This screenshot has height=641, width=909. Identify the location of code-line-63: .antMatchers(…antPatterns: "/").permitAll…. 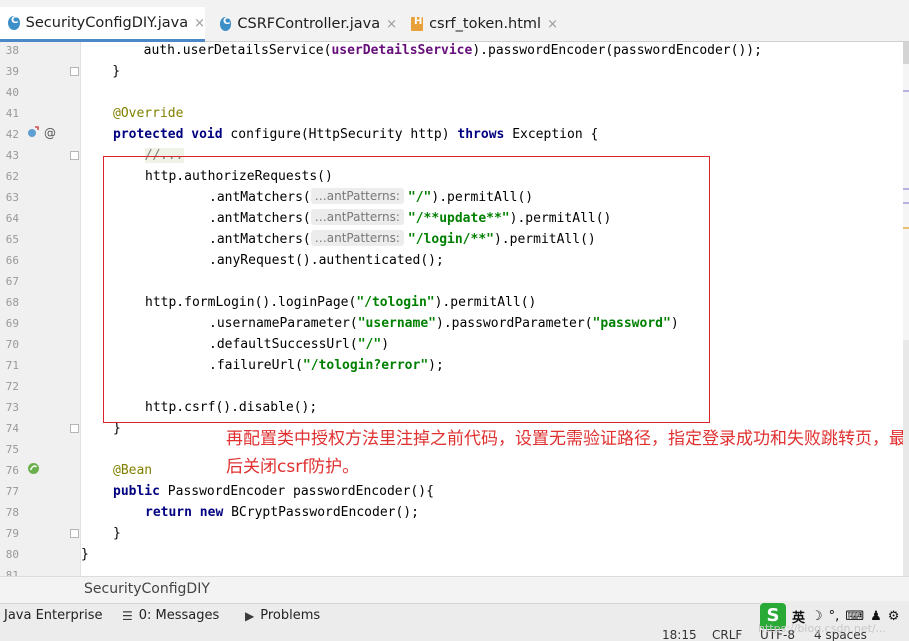
(371, 196).